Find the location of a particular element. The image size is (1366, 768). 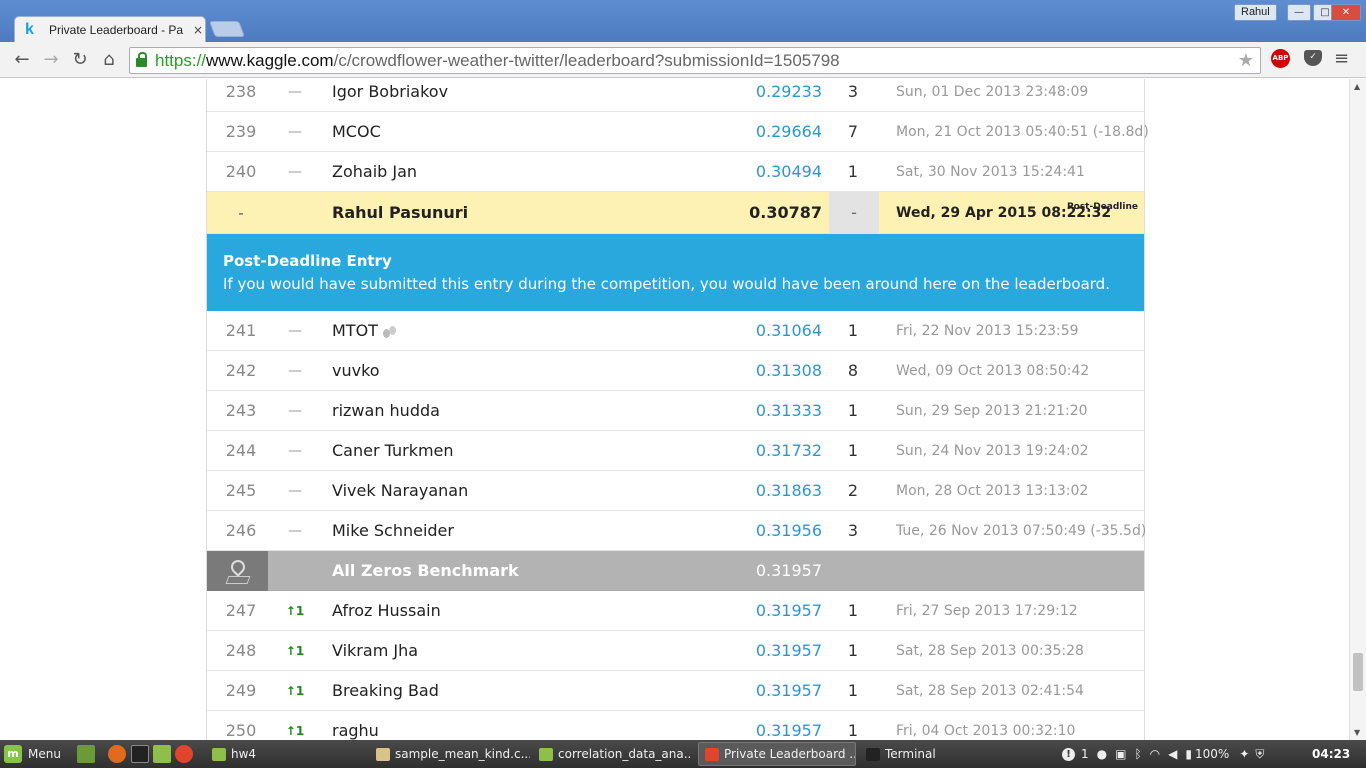

notification-count: 1 is located at coordinates (1085, 754).